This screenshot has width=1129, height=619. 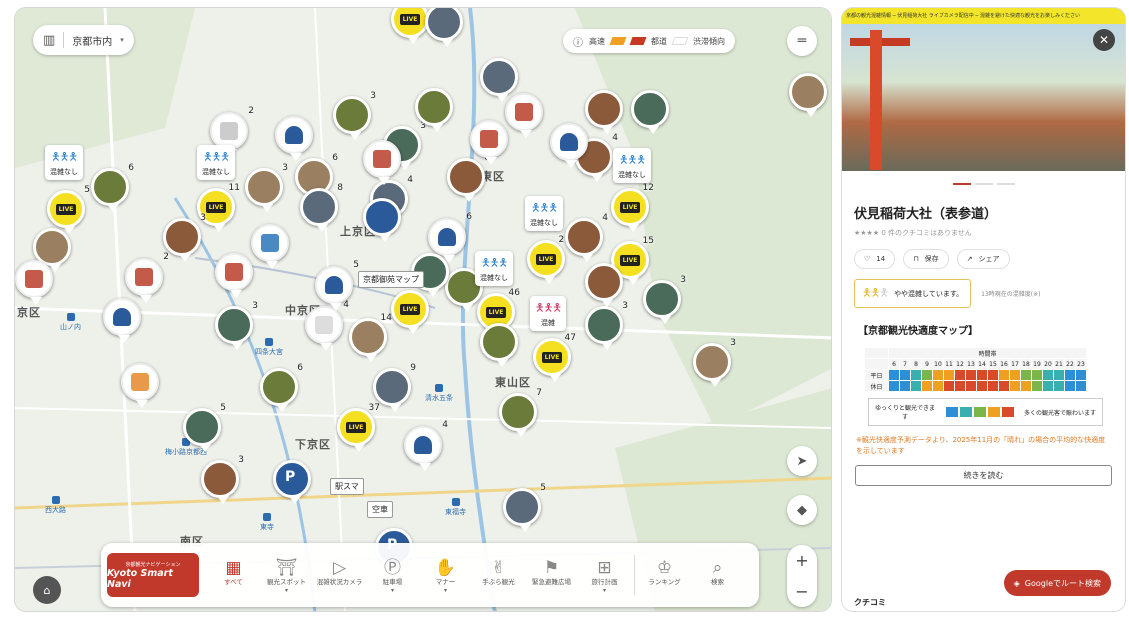 I want to click on spot-photo-pin: 4, so click(x=586, y=237).